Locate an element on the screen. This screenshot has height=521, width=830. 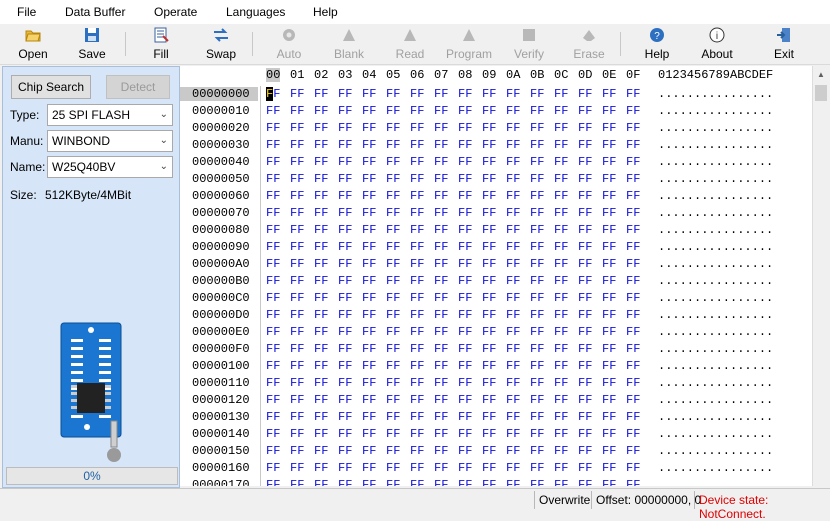
auto-button: Auto is located at coordinates (289, 44).